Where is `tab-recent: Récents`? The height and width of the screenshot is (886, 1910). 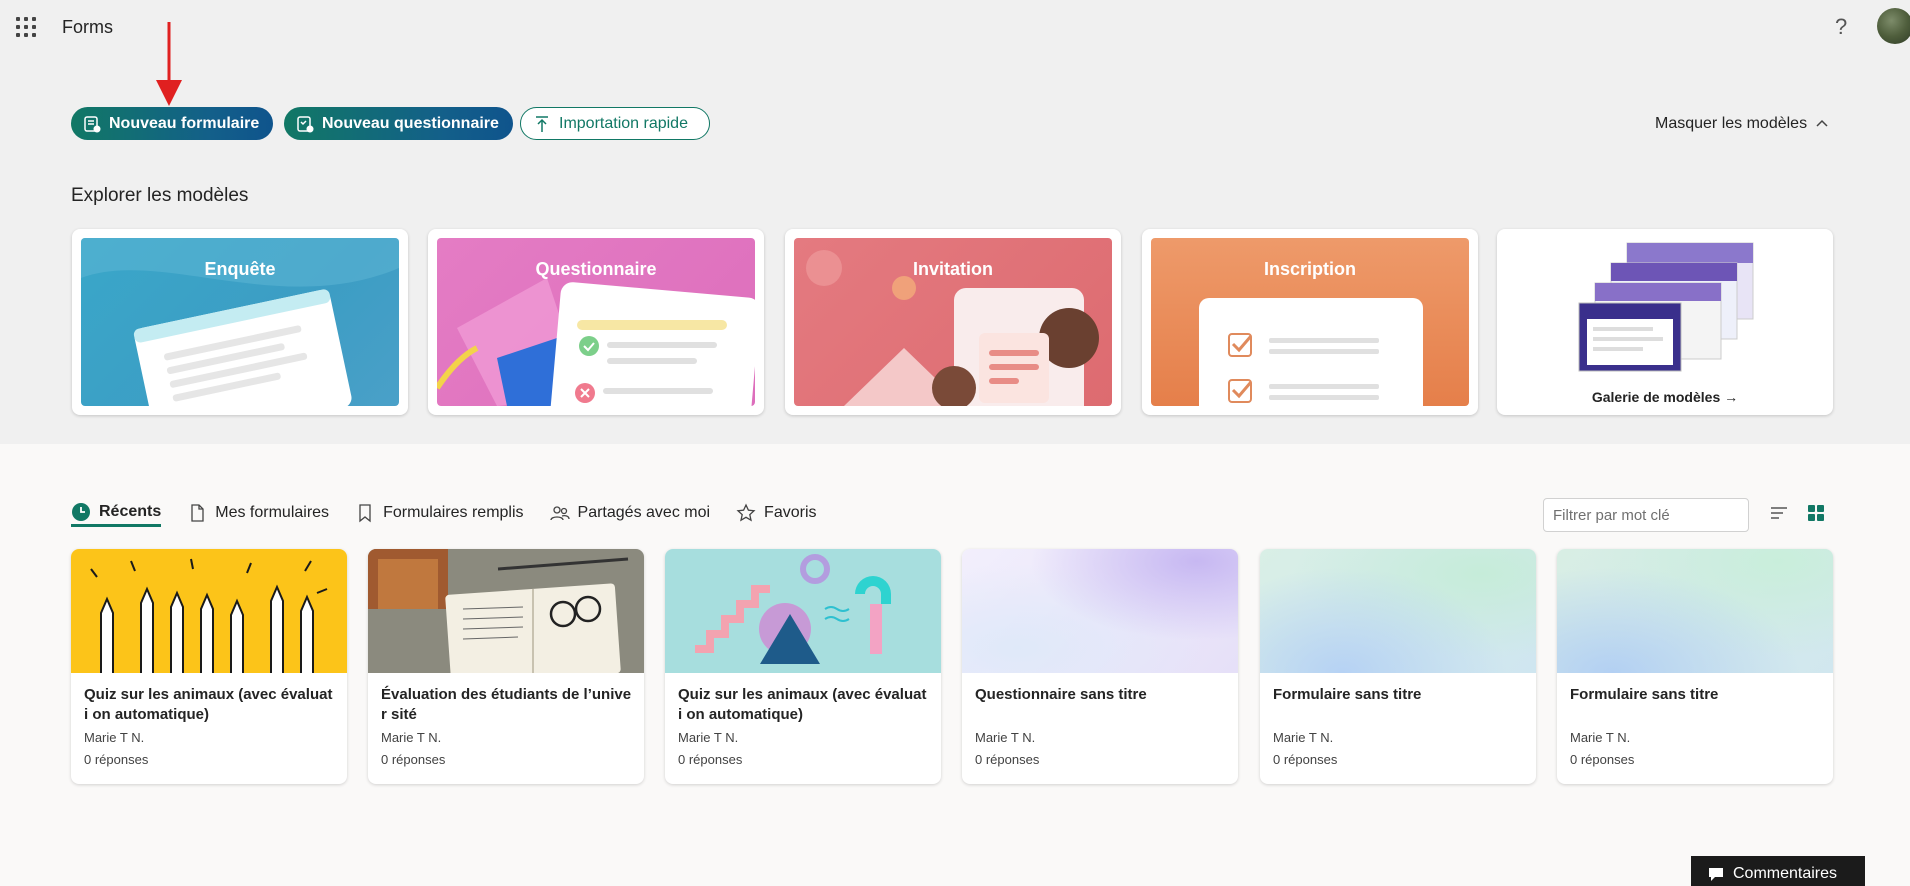 tab-recent: Récents is located at coordinates (116, 513).